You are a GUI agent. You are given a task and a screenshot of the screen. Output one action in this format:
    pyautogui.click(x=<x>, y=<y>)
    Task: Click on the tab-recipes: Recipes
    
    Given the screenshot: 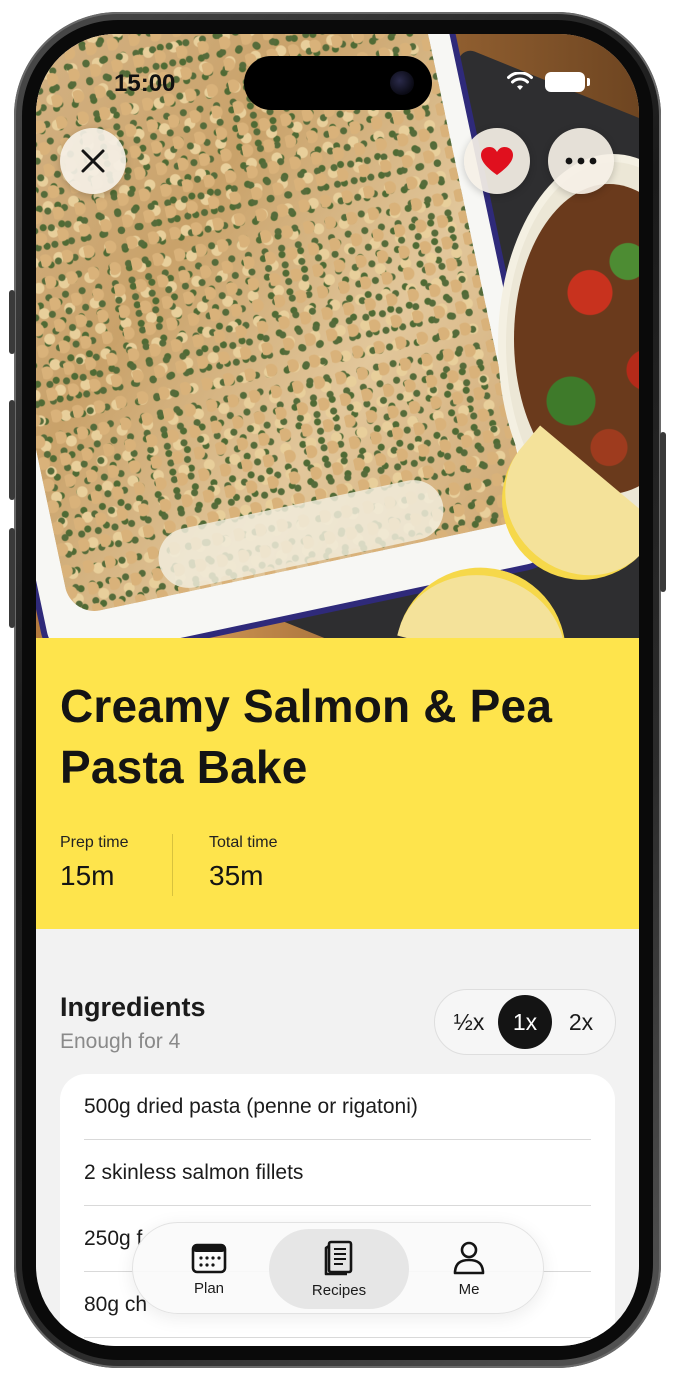 What is the action you would take?
    pyautogui.click(x=339, y=1269)
    